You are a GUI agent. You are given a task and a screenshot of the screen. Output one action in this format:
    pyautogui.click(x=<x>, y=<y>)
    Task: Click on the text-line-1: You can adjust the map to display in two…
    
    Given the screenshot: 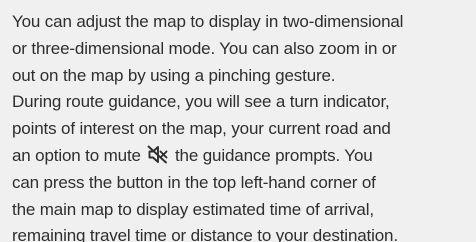 What is the action you would take?
    pyautogui.click(x=208, y=21)
    